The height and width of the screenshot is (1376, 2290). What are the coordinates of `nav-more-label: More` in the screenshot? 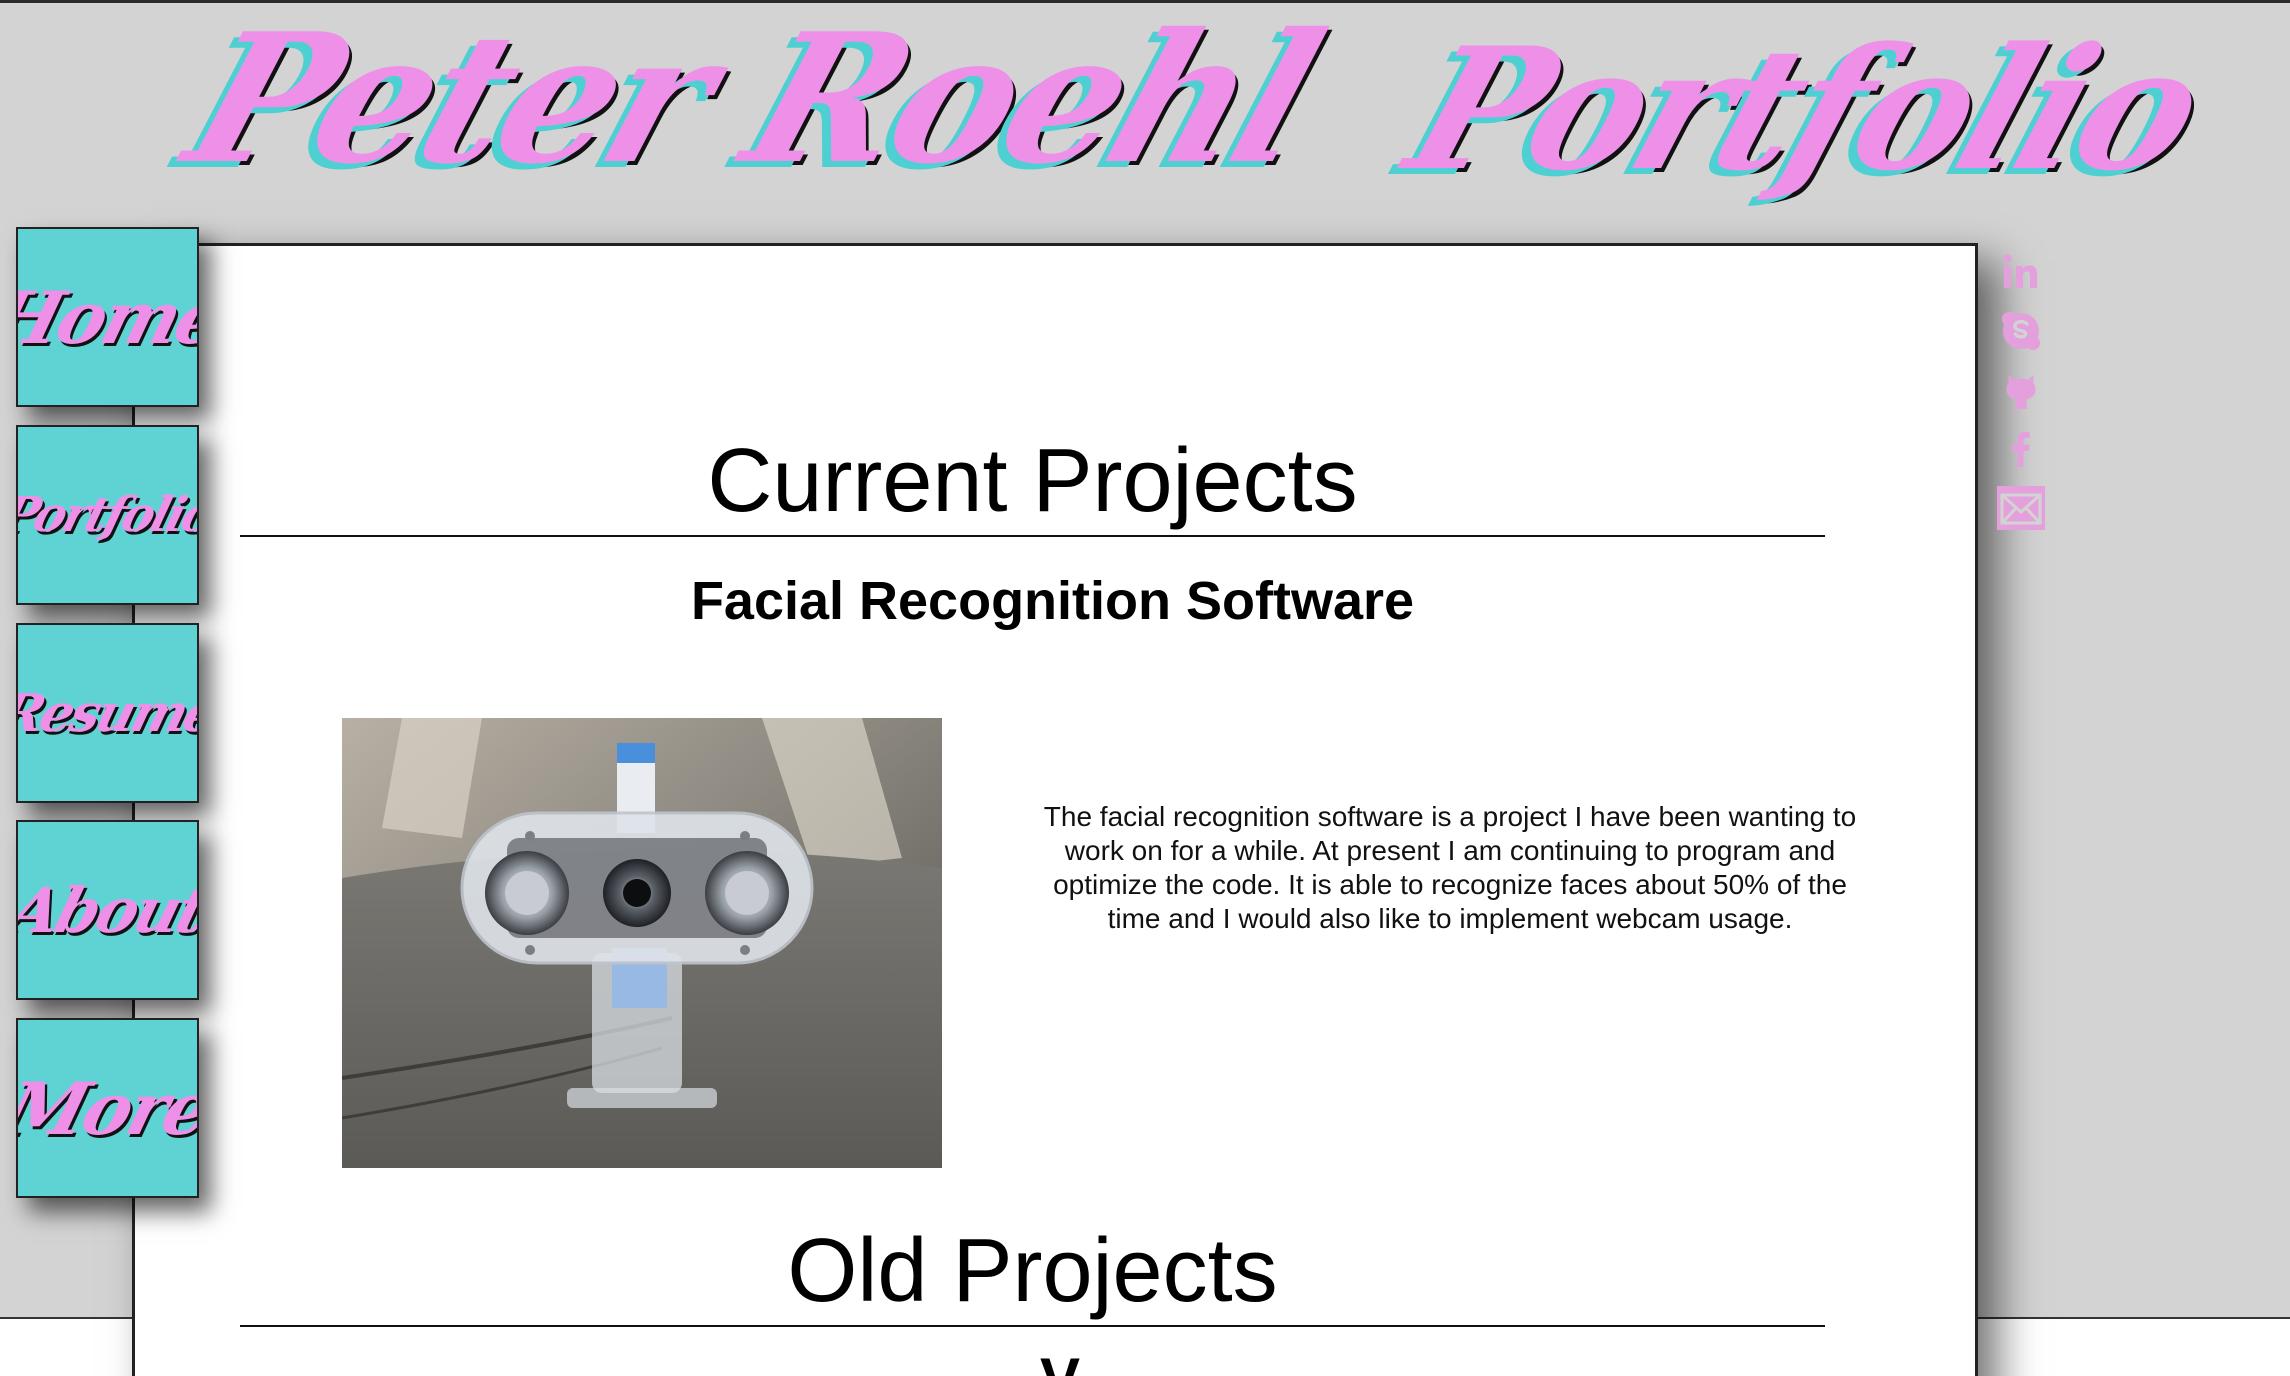 It's located at (107, 1108).